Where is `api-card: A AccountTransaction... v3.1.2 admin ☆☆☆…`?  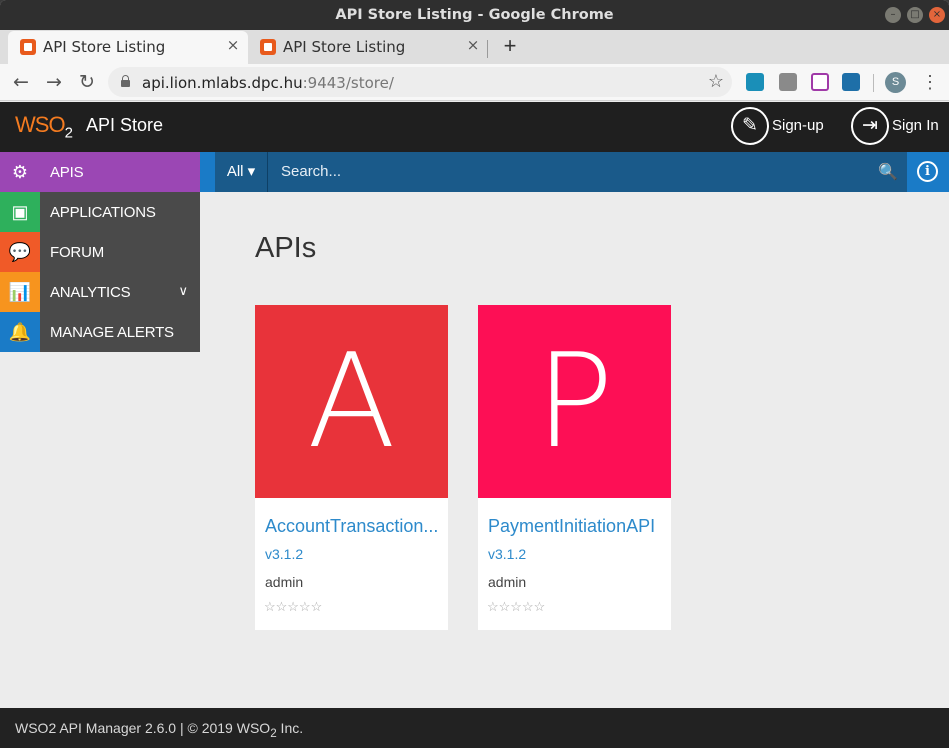 api-card: A AccountTransaction... v3.1.2 admin ☆☆☆… is located at coordinates (351, 467).